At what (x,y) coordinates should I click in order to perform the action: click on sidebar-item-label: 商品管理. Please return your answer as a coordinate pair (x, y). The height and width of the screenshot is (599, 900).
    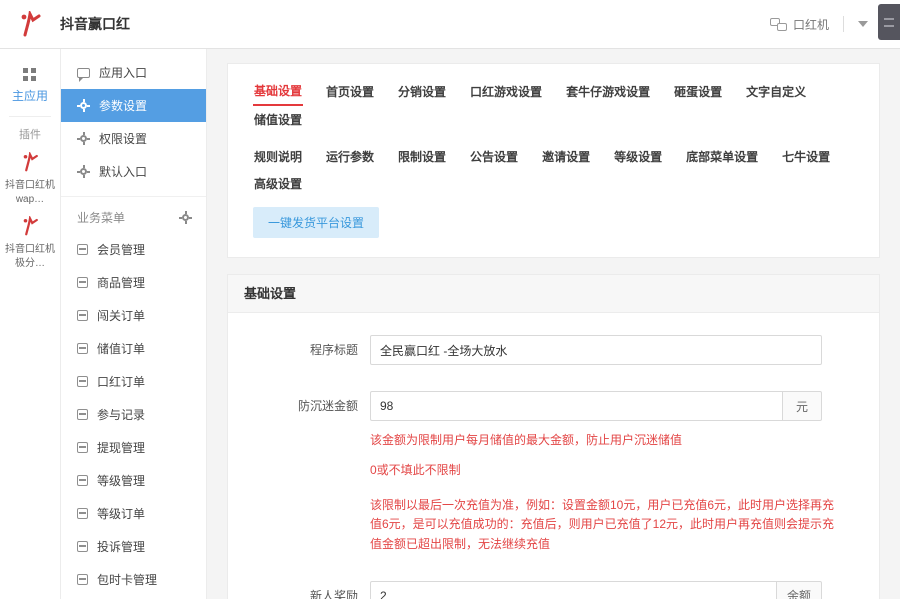
    Looking at the image, I should click on (121, 283).